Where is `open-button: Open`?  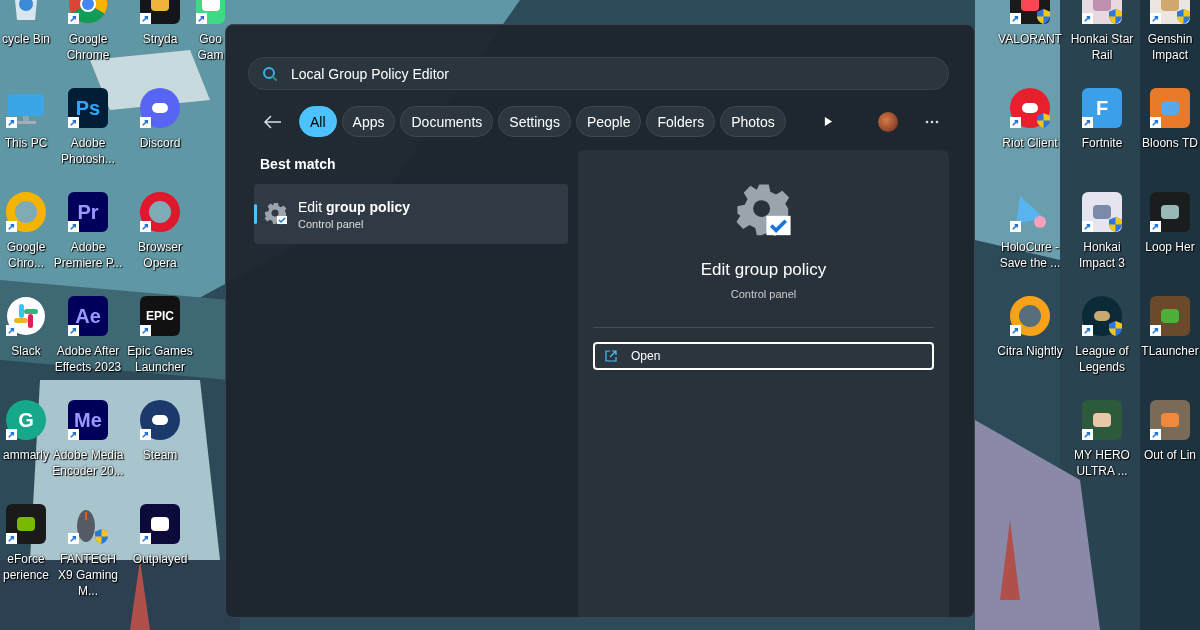 open-button: Open is located at coordinates (763, 356).